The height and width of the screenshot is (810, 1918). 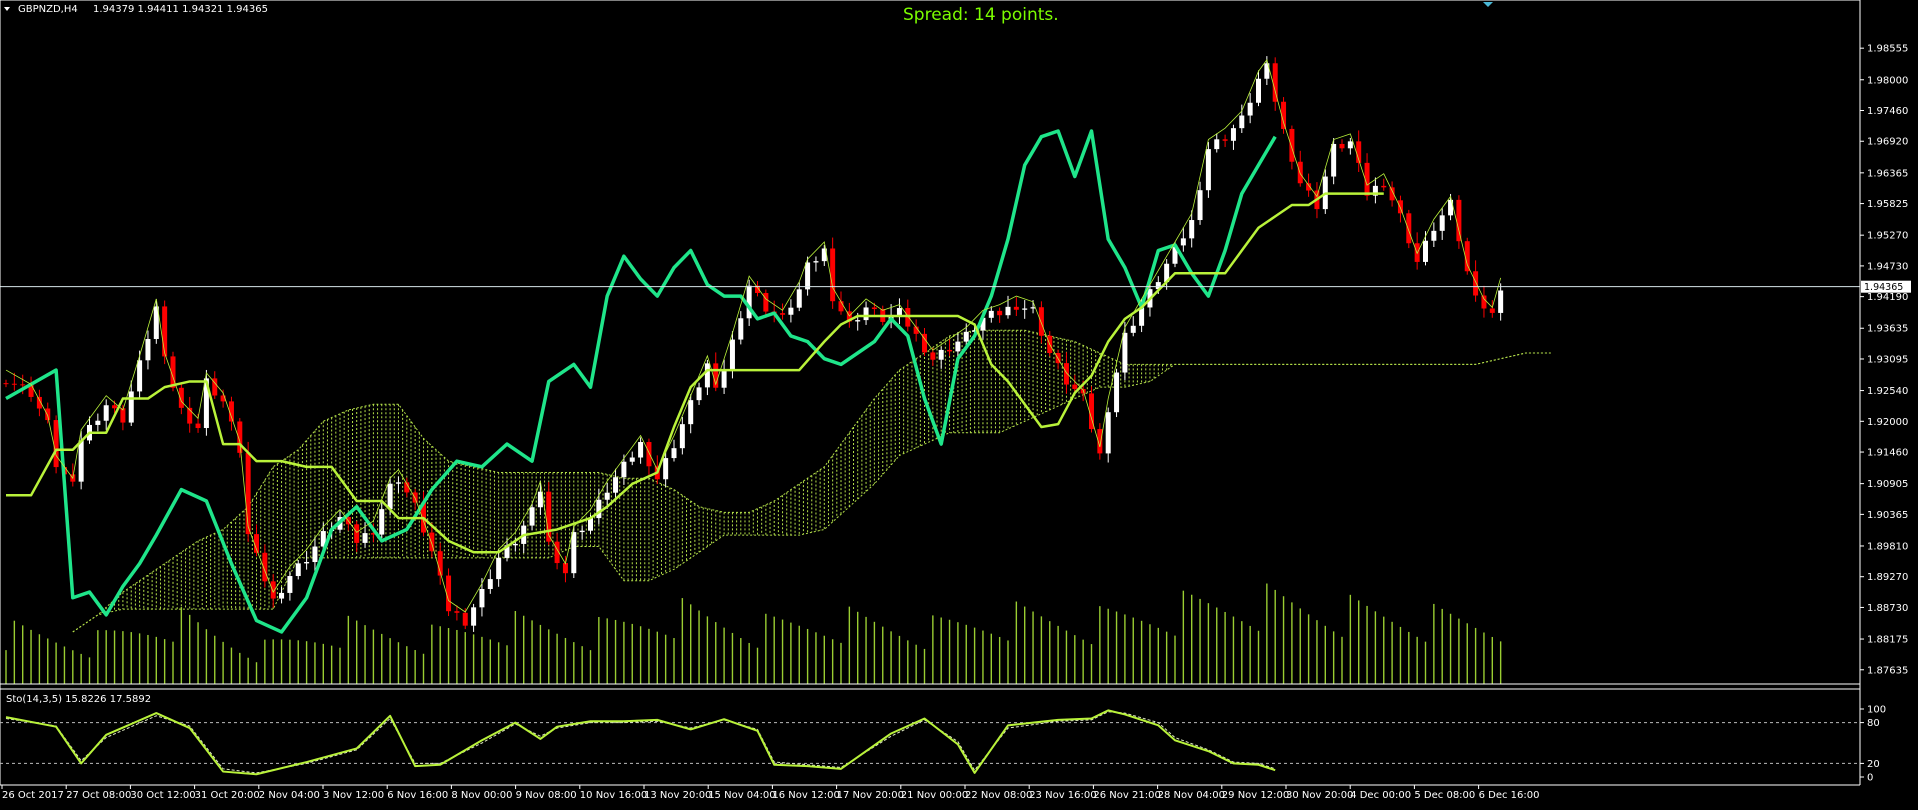 I want to click on time-tick-label: 27 Oct 08:00, so click(x=98, y=795).